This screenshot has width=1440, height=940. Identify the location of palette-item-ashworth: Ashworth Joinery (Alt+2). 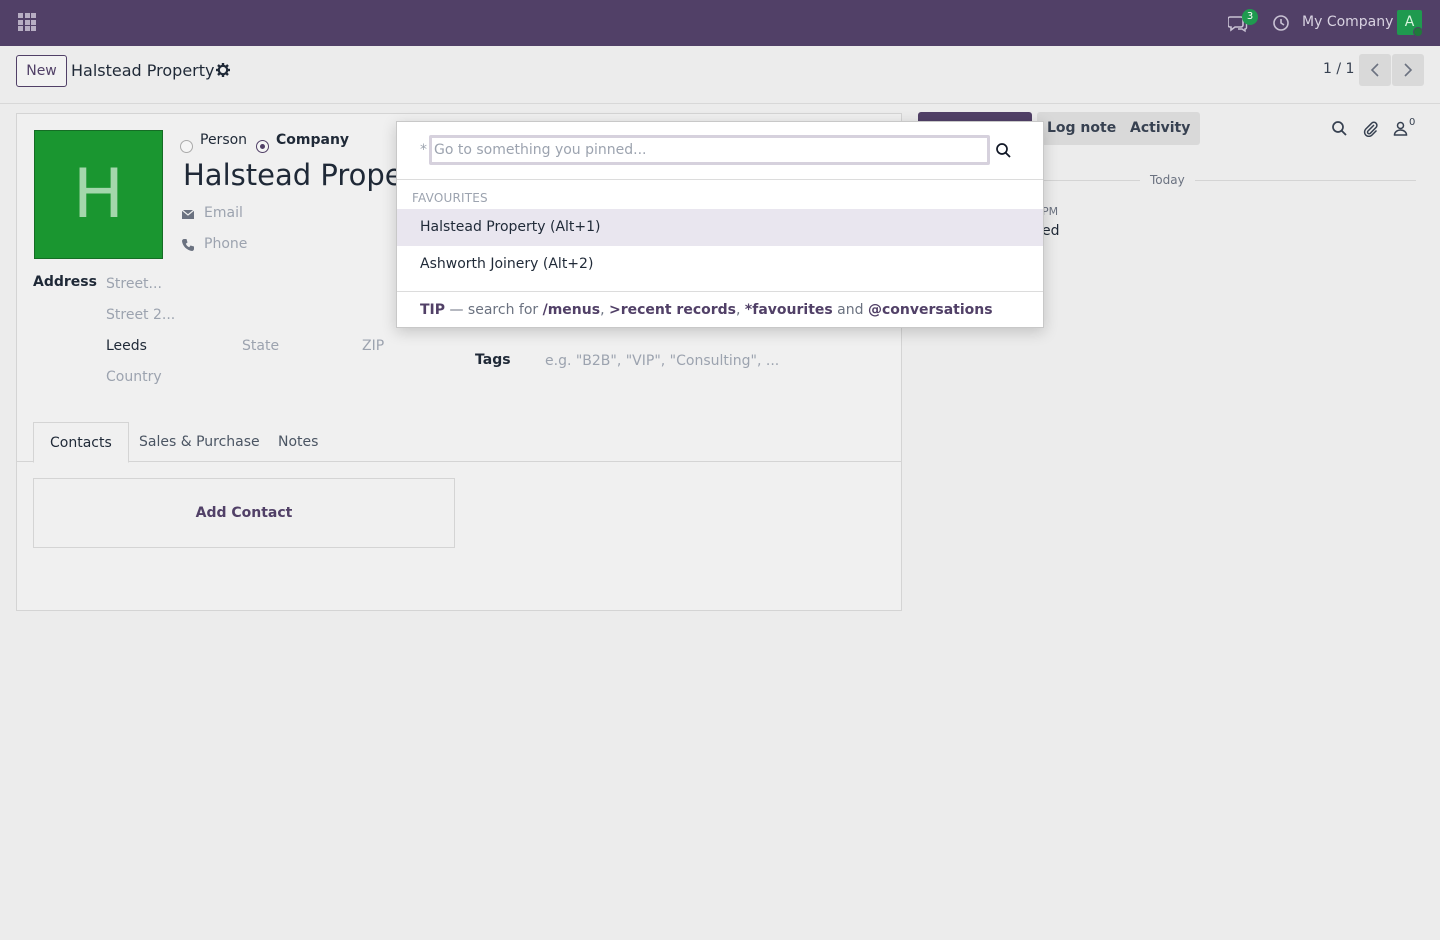
(720, 264).